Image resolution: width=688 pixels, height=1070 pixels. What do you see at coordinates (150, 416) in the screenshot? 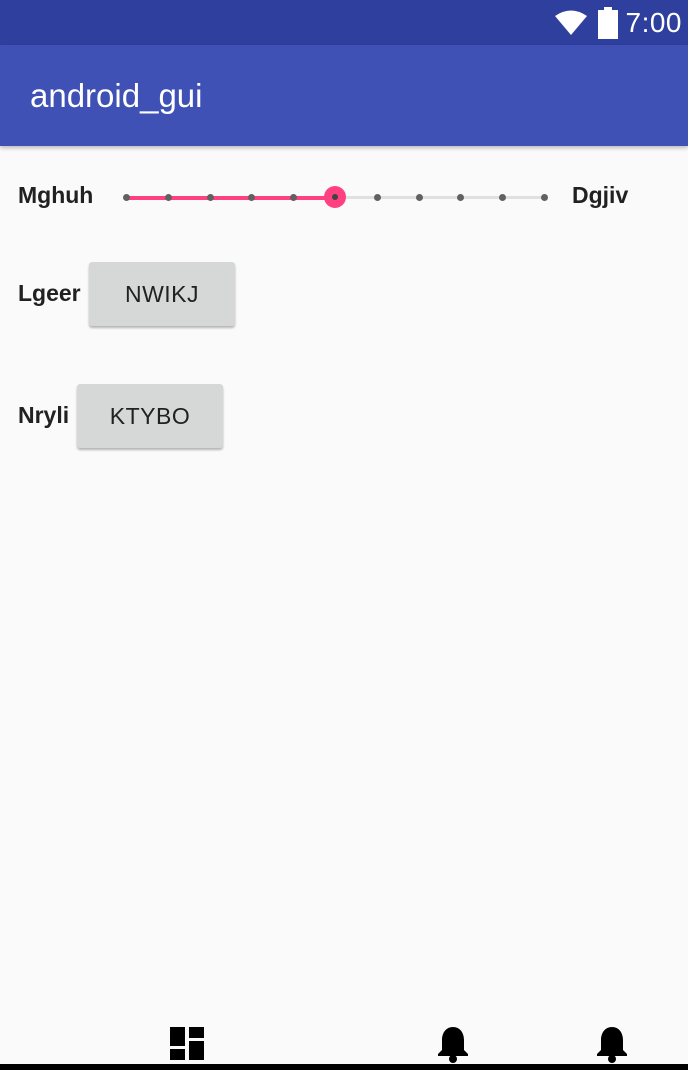
I see `ktybo-button: KTYBO` at bounding box center [150, 416].